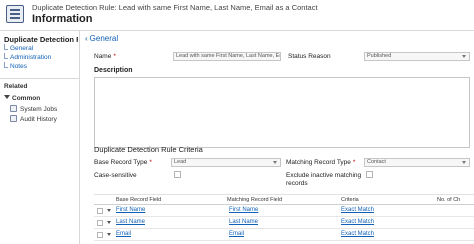 The image size is (474, 244). Describe the element at coordinates (15, 66) in the screenshot. I see `nav-link-notes: Notes` at that location.